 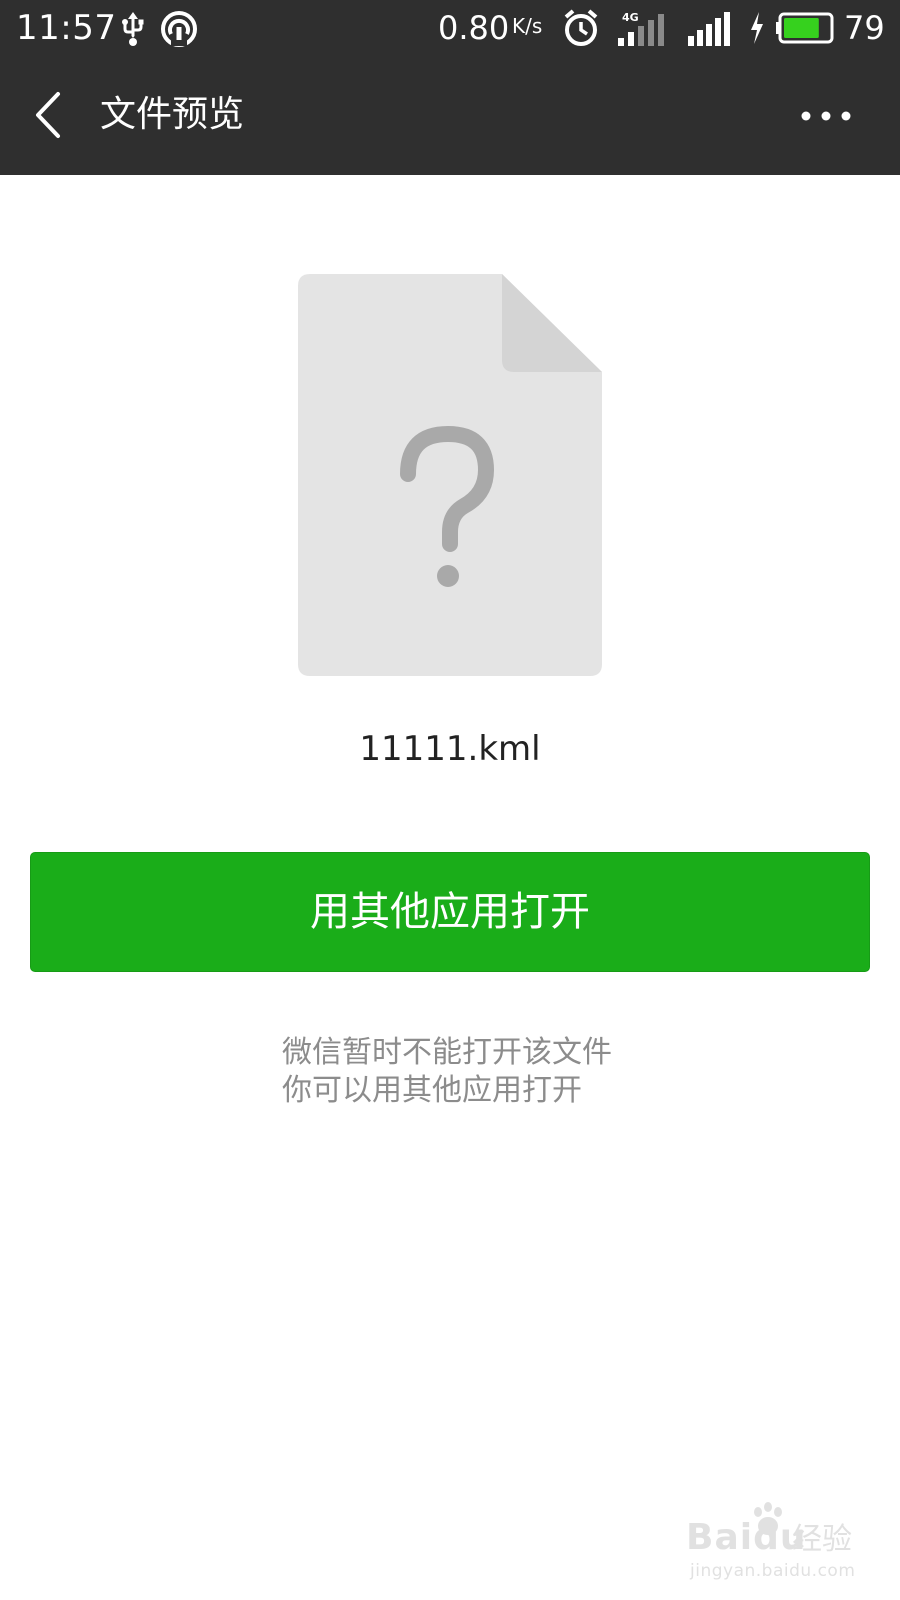 What do you see at coordinates (864, 28) in the screenshot?
I see `battery-level: 79` at bounding box center [864, 28].